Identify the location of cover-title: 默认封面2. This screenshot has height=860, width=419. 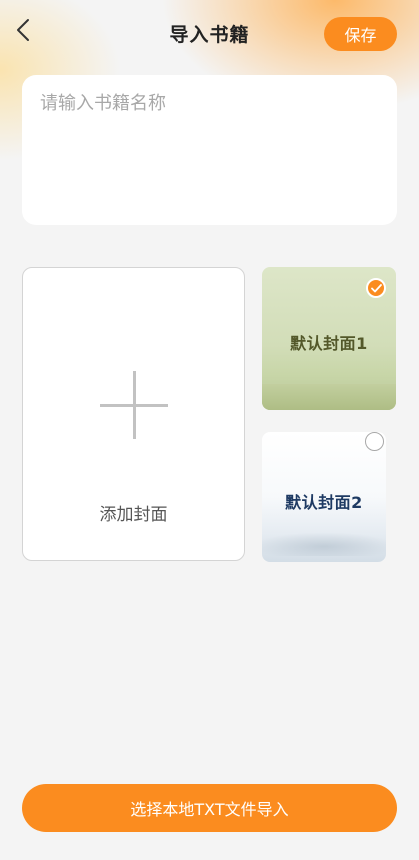
(324, 502).